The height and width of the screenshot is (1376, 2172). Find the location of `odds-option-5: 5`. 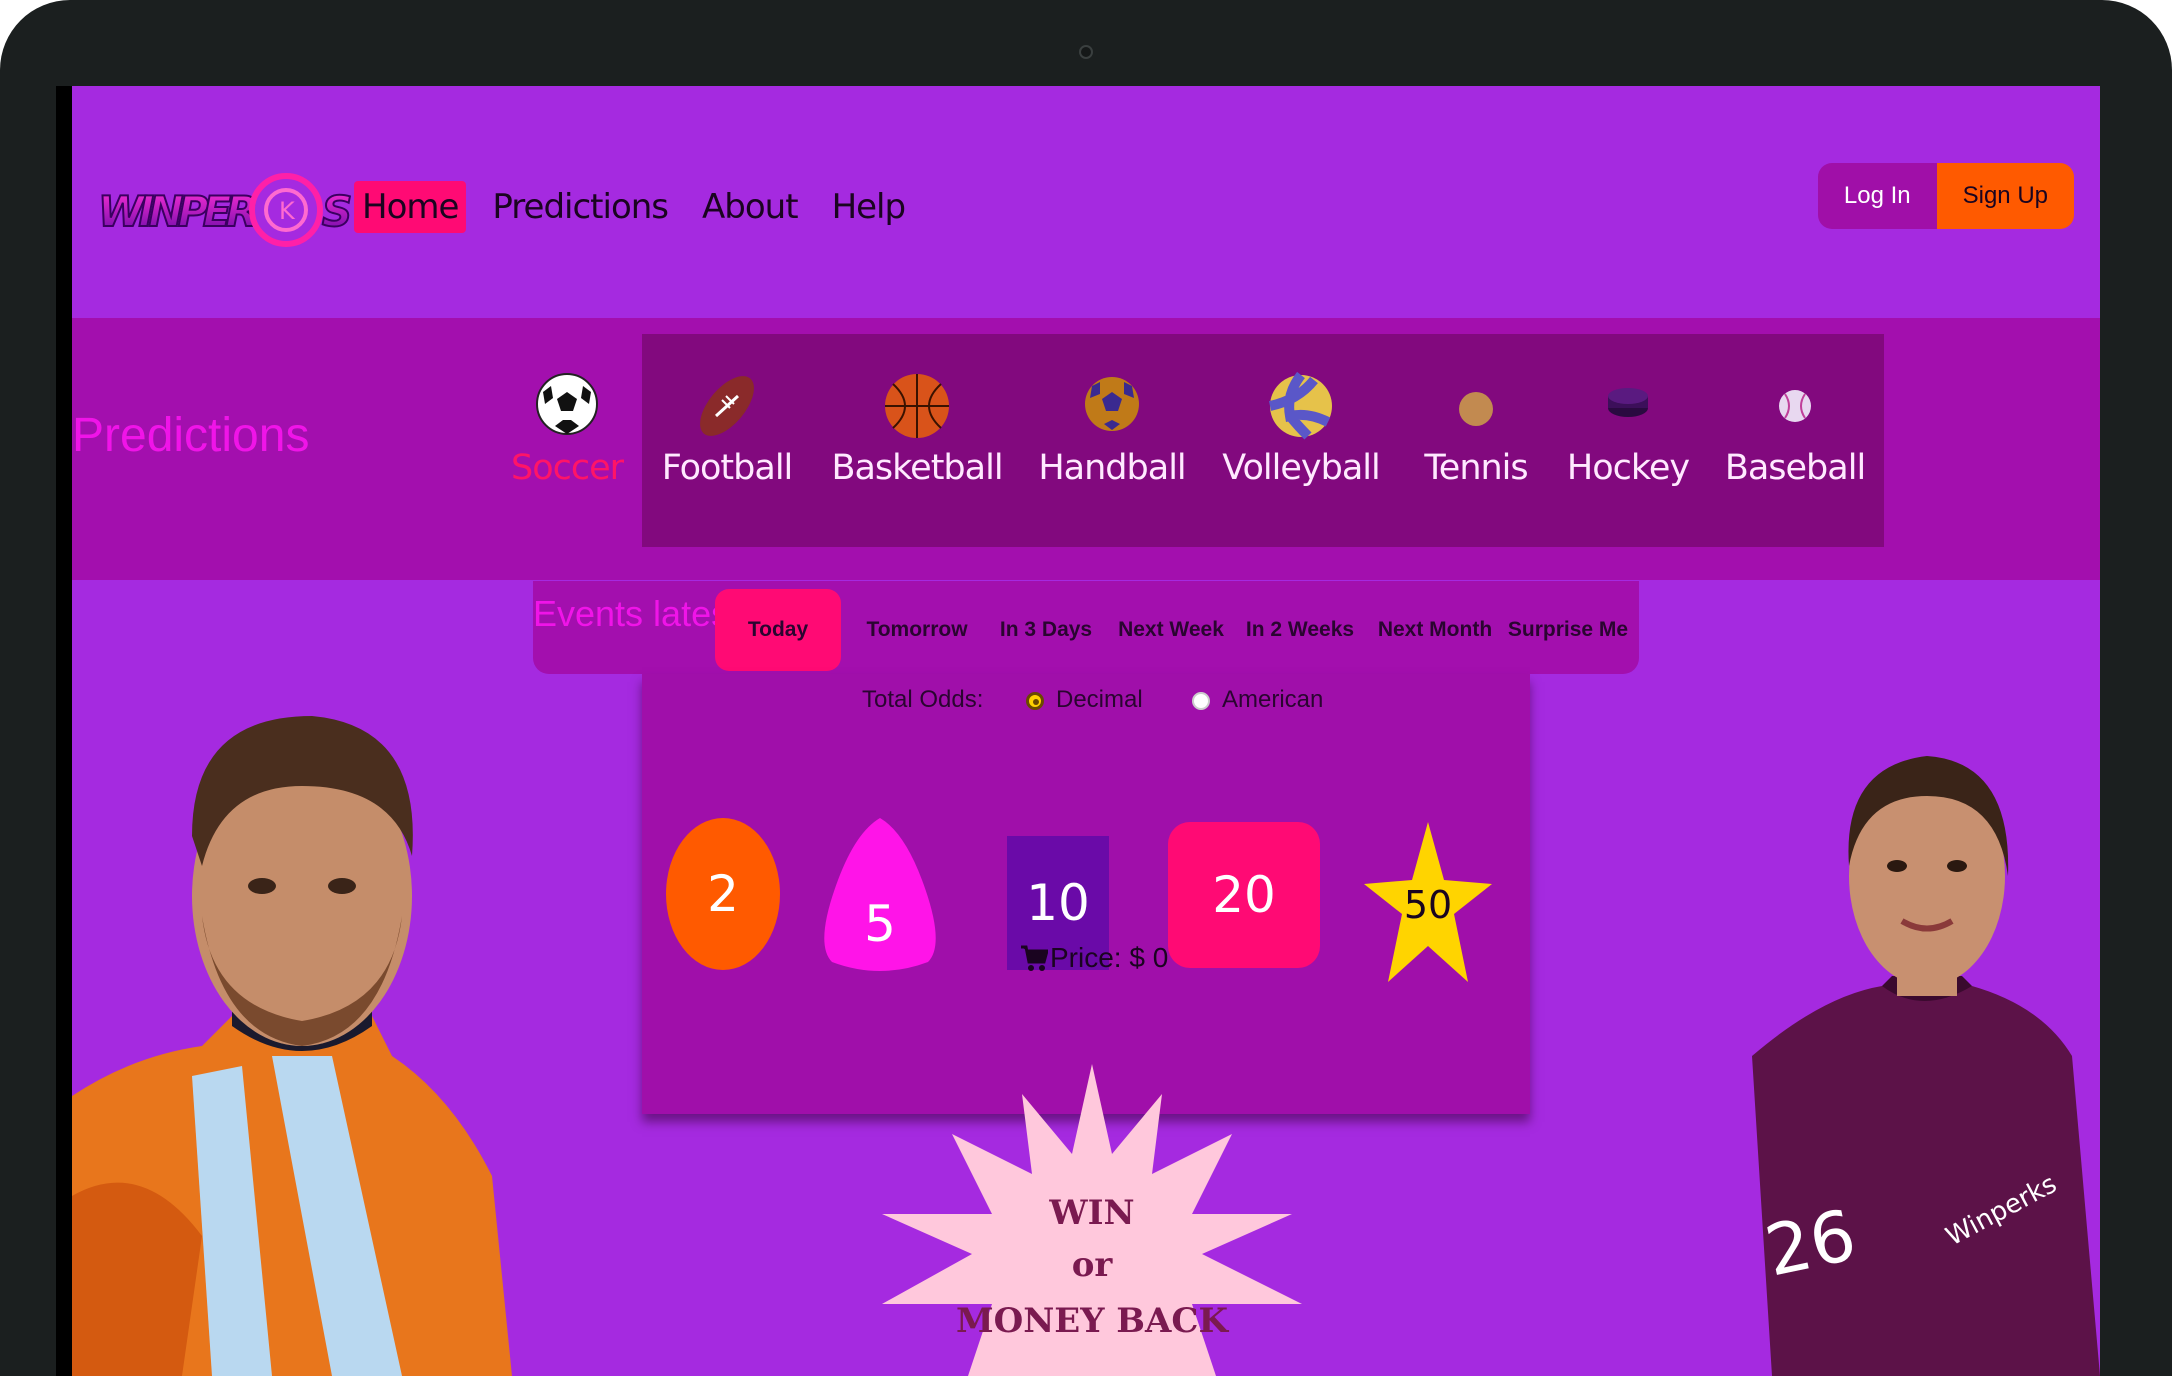

odds-option-5: 5 is located at coordinates (880, 896).